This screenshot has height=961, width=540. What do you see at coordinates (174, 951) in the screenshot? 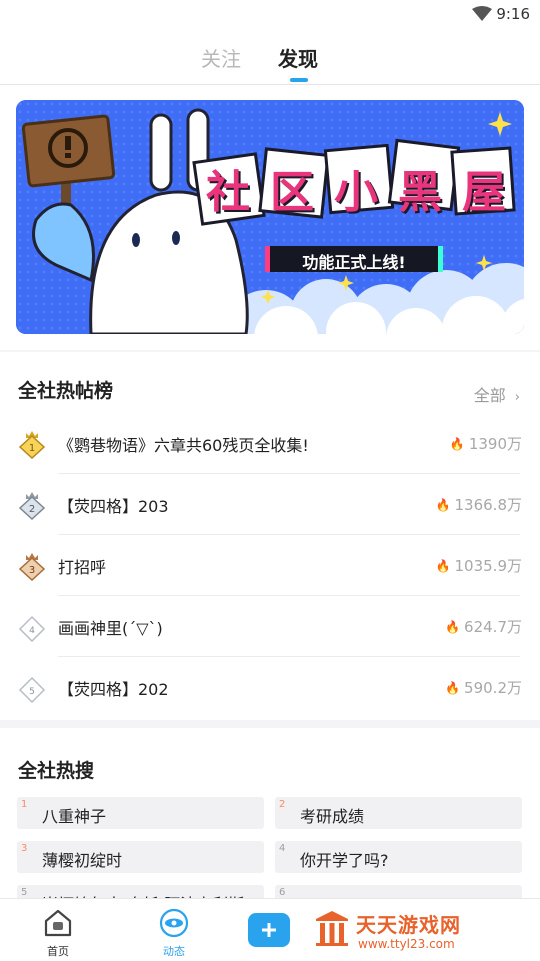
I see `nav-feed-label: 动态` at bounding box center [174, 951].